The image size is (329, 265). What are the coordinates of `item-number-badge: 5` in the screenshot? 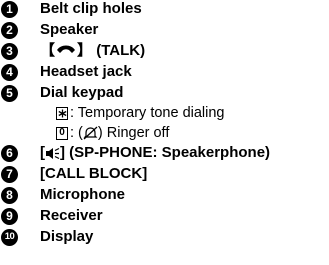 It's located at (9, 93).